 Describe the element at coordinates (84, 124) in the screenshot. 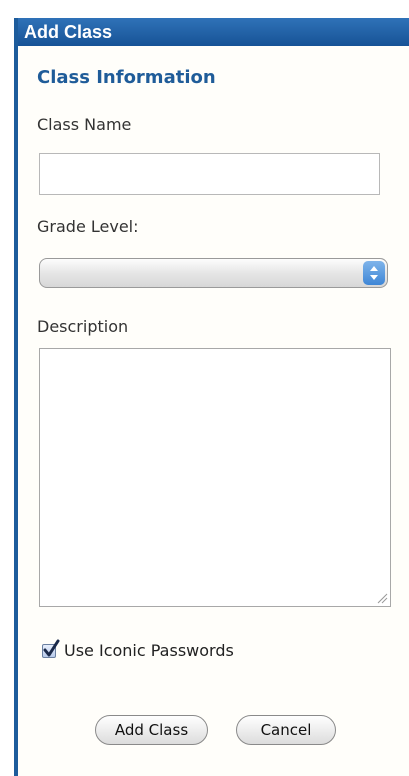

I see `class-name-label: Class Name` at that location.